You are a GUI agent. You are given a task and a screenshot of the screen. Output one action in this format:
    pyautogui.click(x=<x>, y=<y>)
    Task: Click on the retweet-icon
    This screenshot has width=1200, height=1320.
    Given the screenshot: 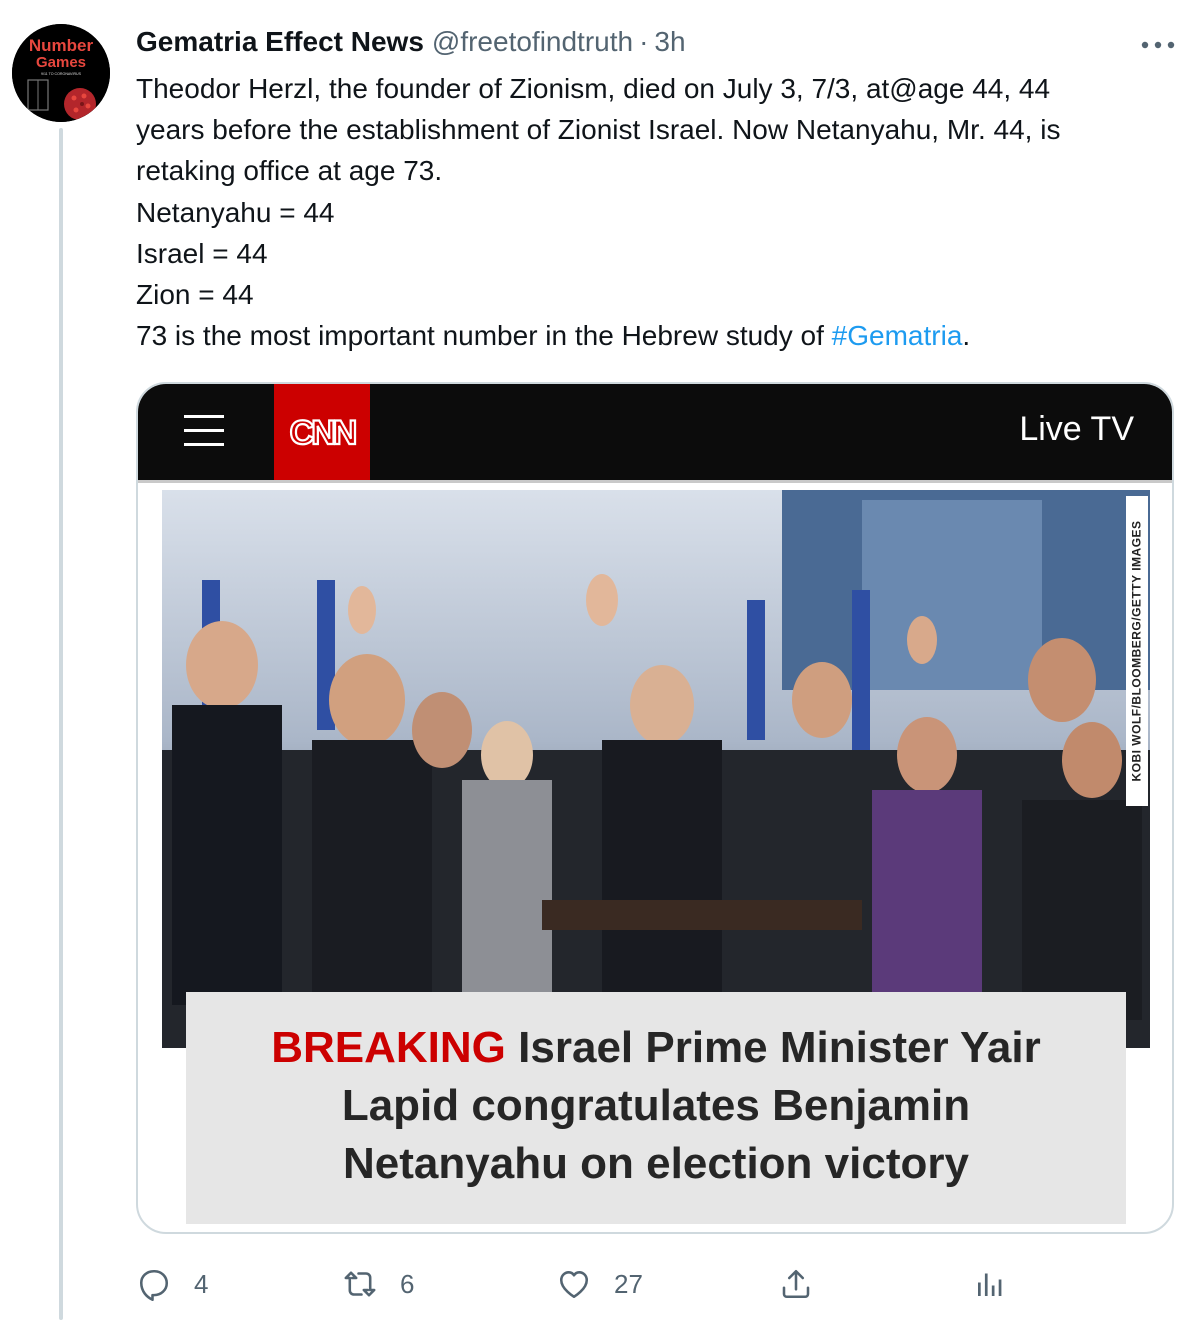 What is the action you would take?
    pyautogui.click(x=360, y=1284)
    